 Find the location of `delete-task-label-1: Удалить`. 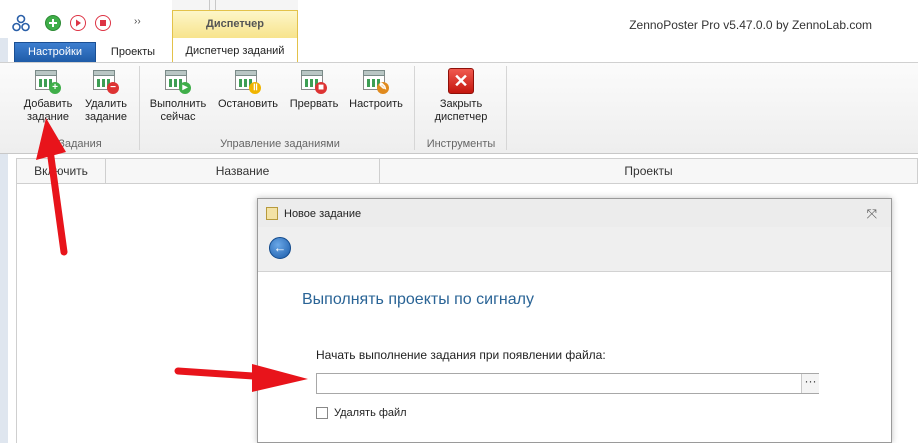

delete-task-label-1: Удалить is located at coordinates (106, 104).